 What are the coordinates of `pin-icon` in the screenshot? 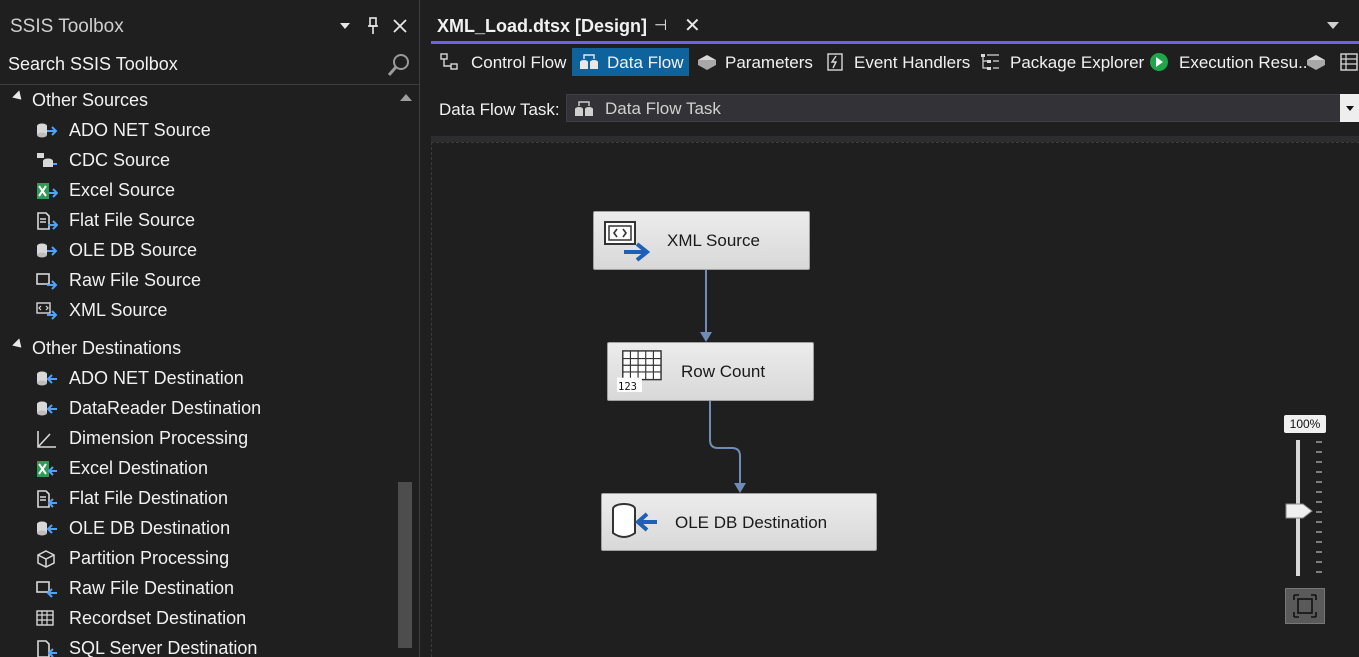 It's located at (373, 25).